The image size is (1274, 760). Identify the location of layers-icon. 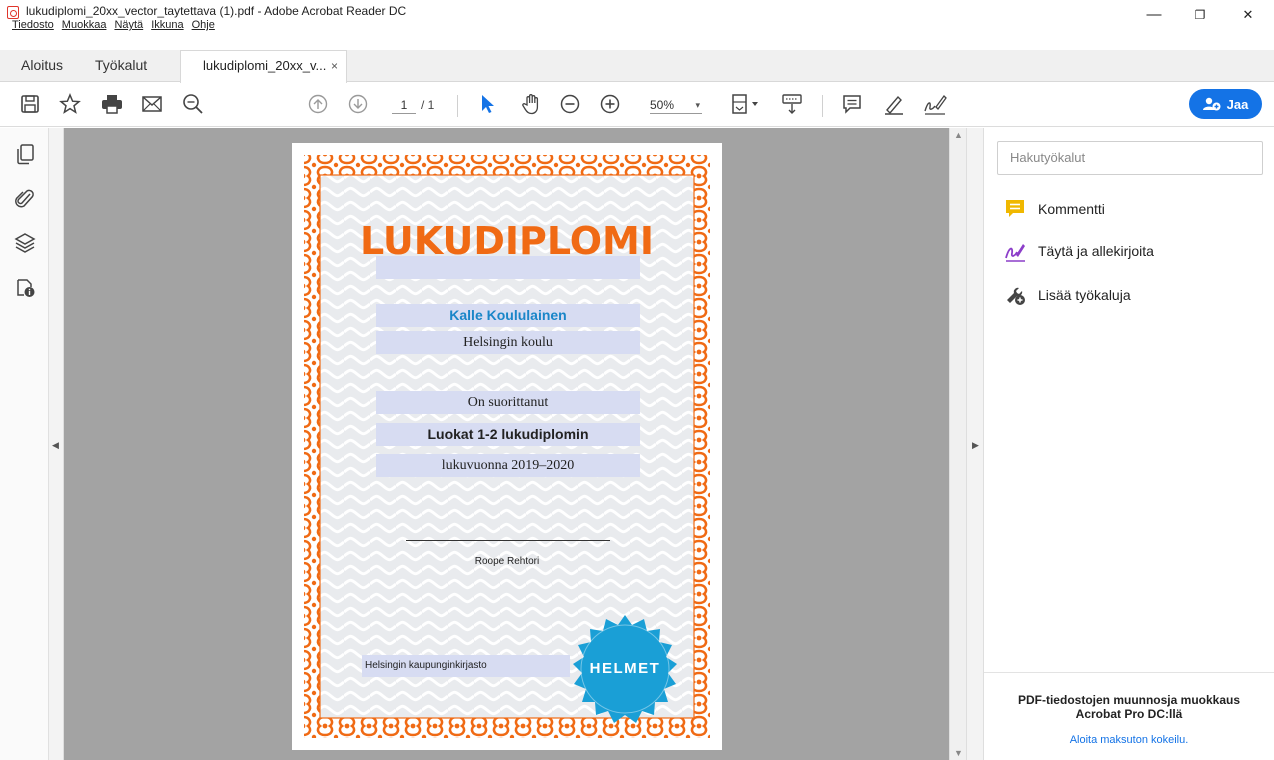
(25, 243).